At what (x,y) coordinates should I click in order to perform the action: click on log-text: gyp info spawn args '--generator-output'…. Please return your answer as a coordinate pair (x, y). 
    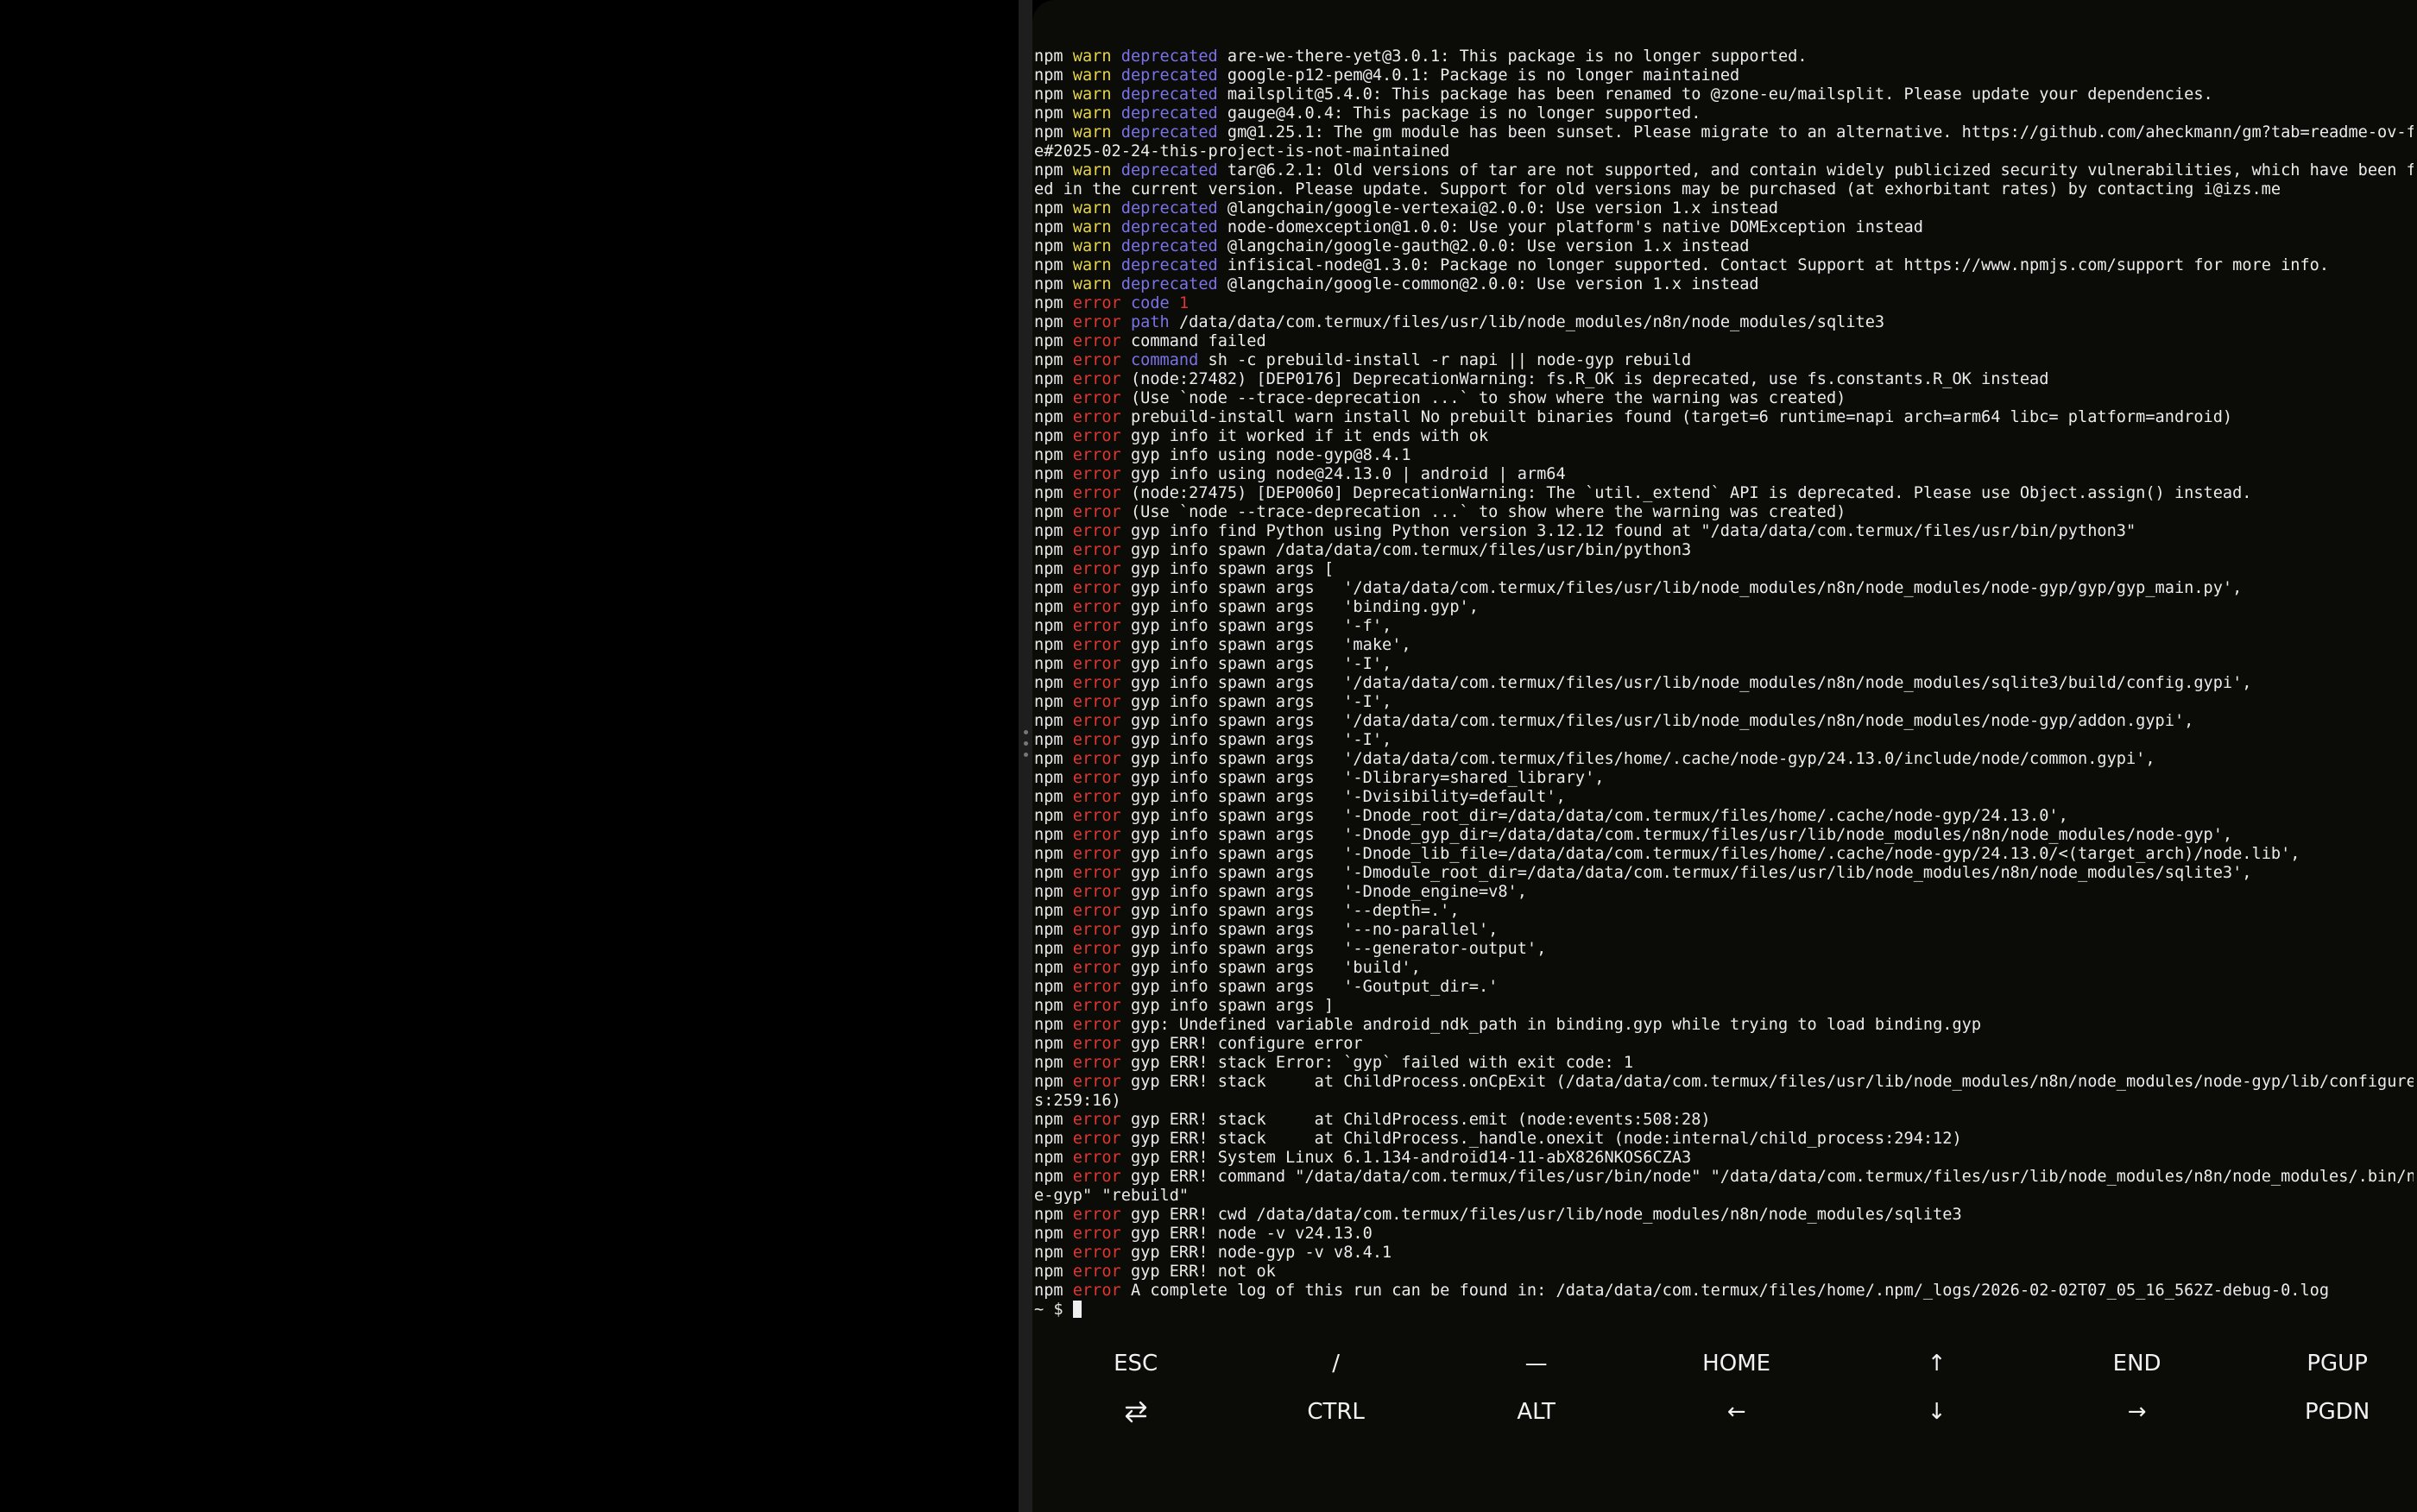
    Looking at the image, I should click on (1338, 949).